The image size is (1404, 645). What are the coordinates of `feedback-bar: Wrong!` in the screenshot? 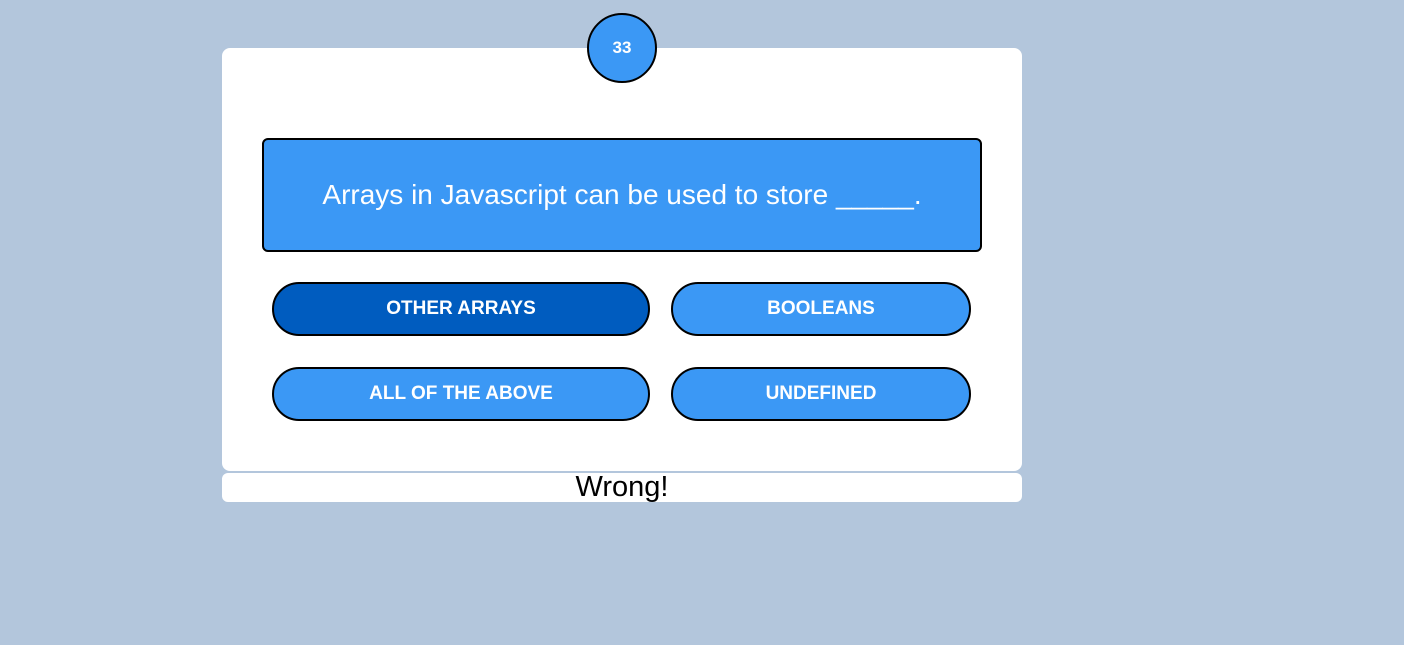 It's located at (622, 487).